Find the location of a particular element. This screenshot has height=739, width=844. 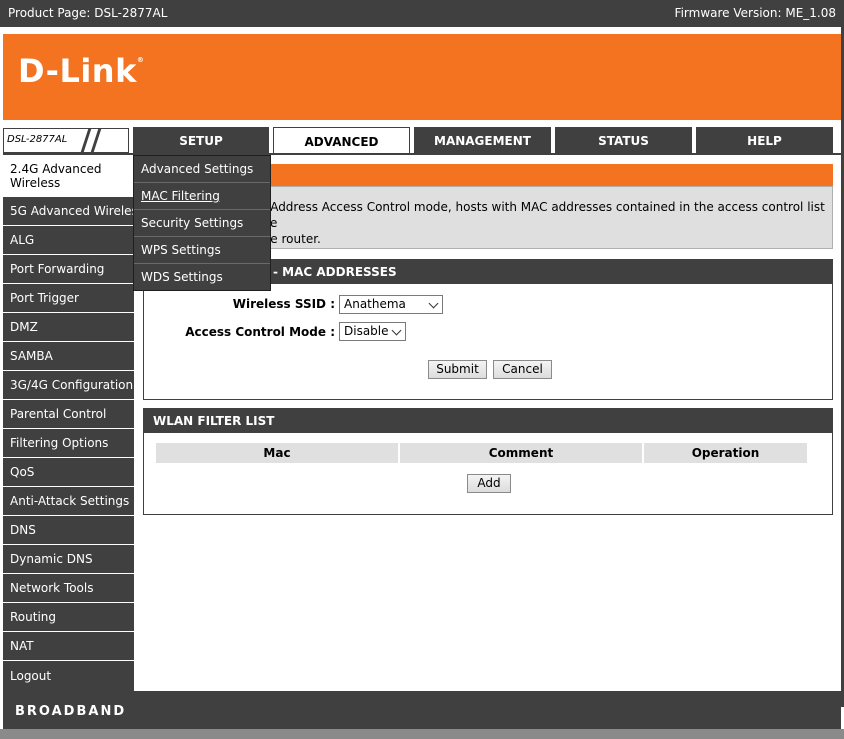

submenu-item-wps-settings: WPS Settings is located at coordinates (202, 250).